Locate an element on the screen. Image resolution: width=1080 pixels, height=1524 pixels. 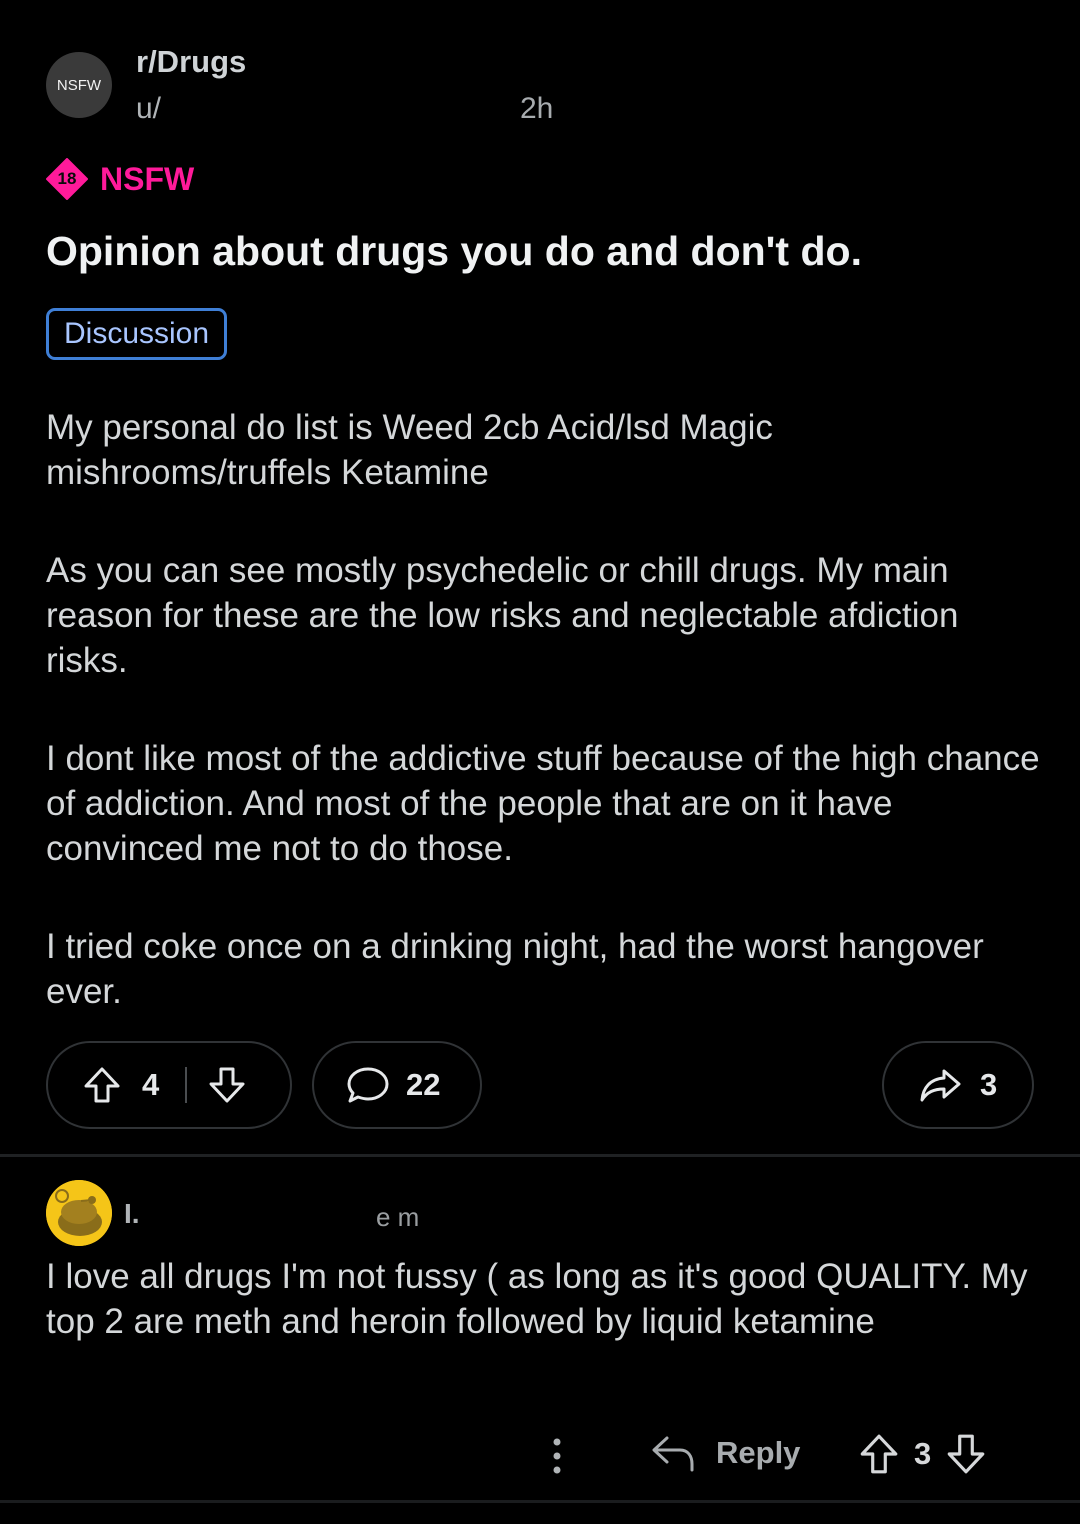
nsfw-tag: 18 NSFW is located at coordinates (120, 179).